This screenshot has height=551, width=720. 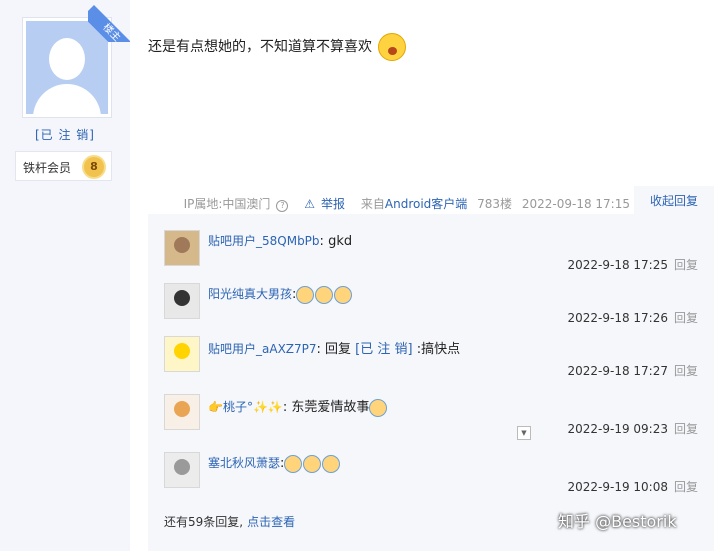 I want to click on more-replies-count: 还有59条回复,, so click(x=204, y=522).